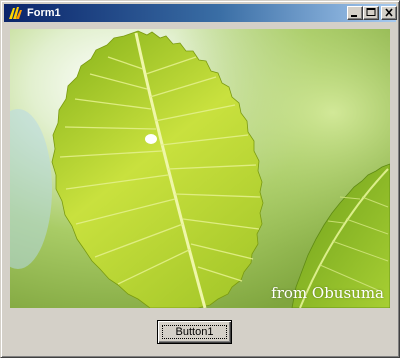  I want to click on watermark-text: from Obusuma, so click(327, 293).